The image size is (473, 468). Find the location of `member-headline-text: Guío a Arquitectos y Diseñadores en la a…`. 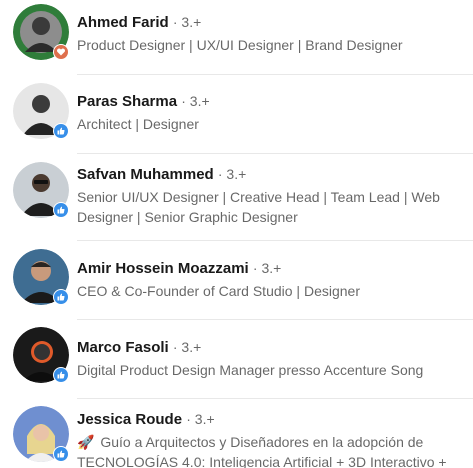

member-headline-text: Guío a Arquitectos y Diseñadores en la a… is located at coordinates (262, 451).